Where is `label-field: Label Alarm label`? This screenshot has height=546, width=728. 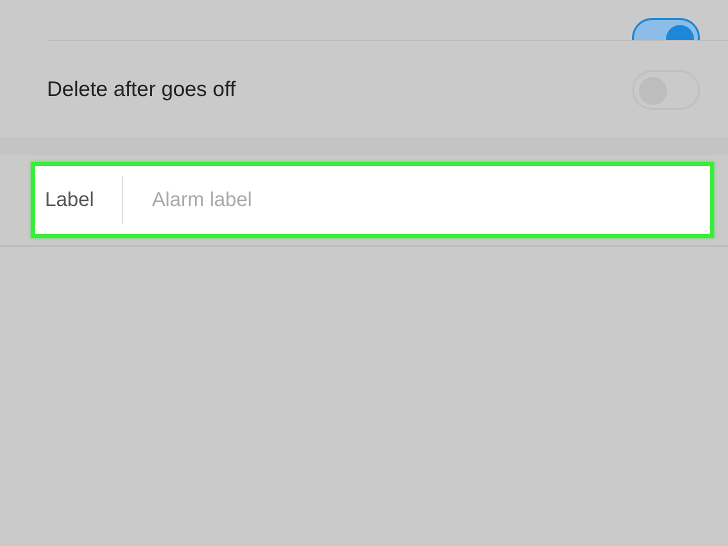 label-field: Label Alarm label is located at coordinates (372, 200).